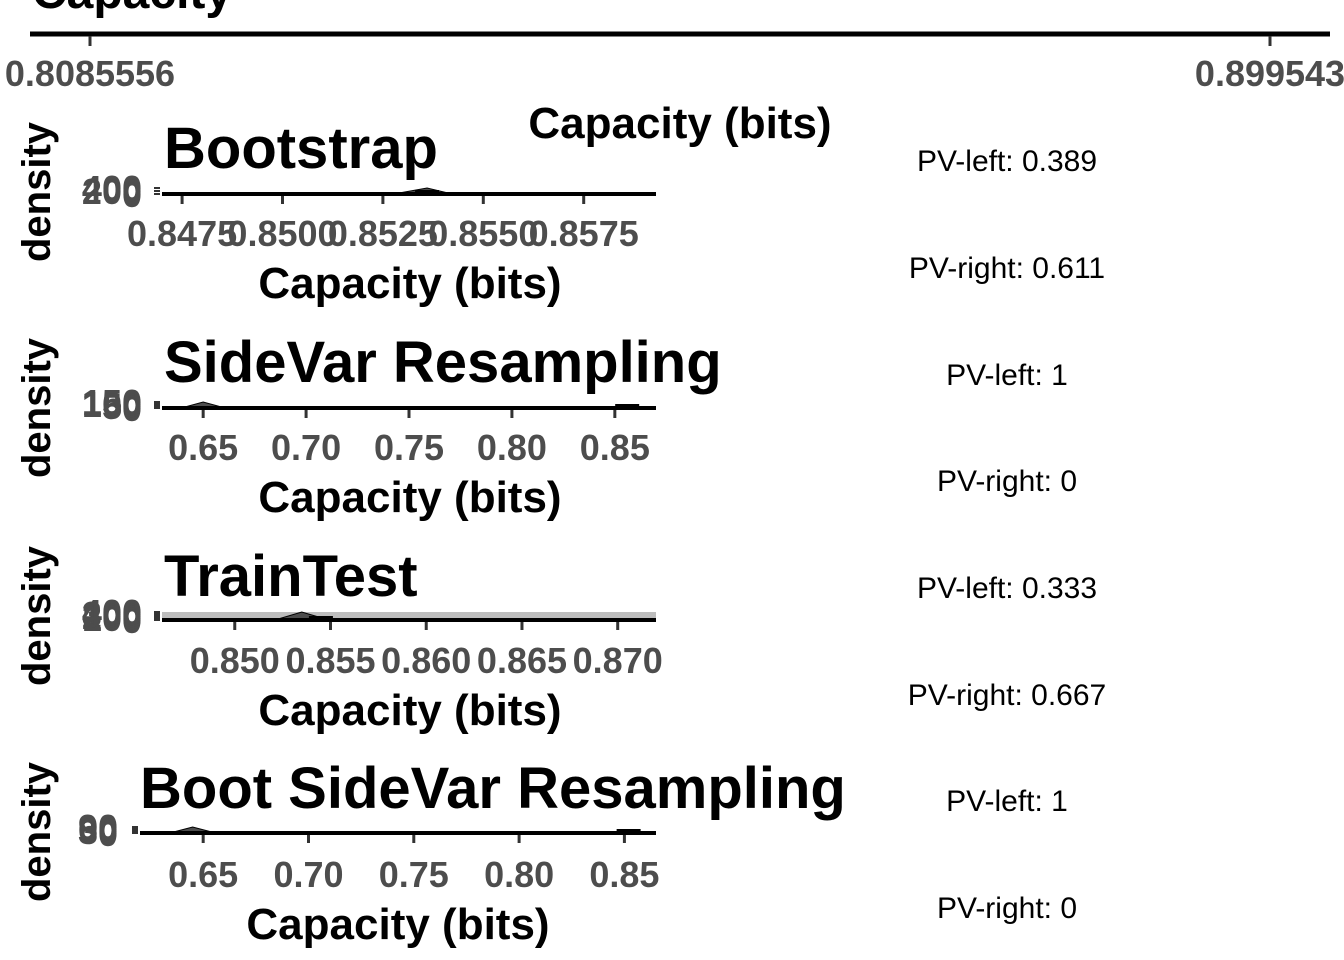 This screenshot has width=1344, height=960. I want to click on x-tick-label: 0.8525, so click(383, 233).